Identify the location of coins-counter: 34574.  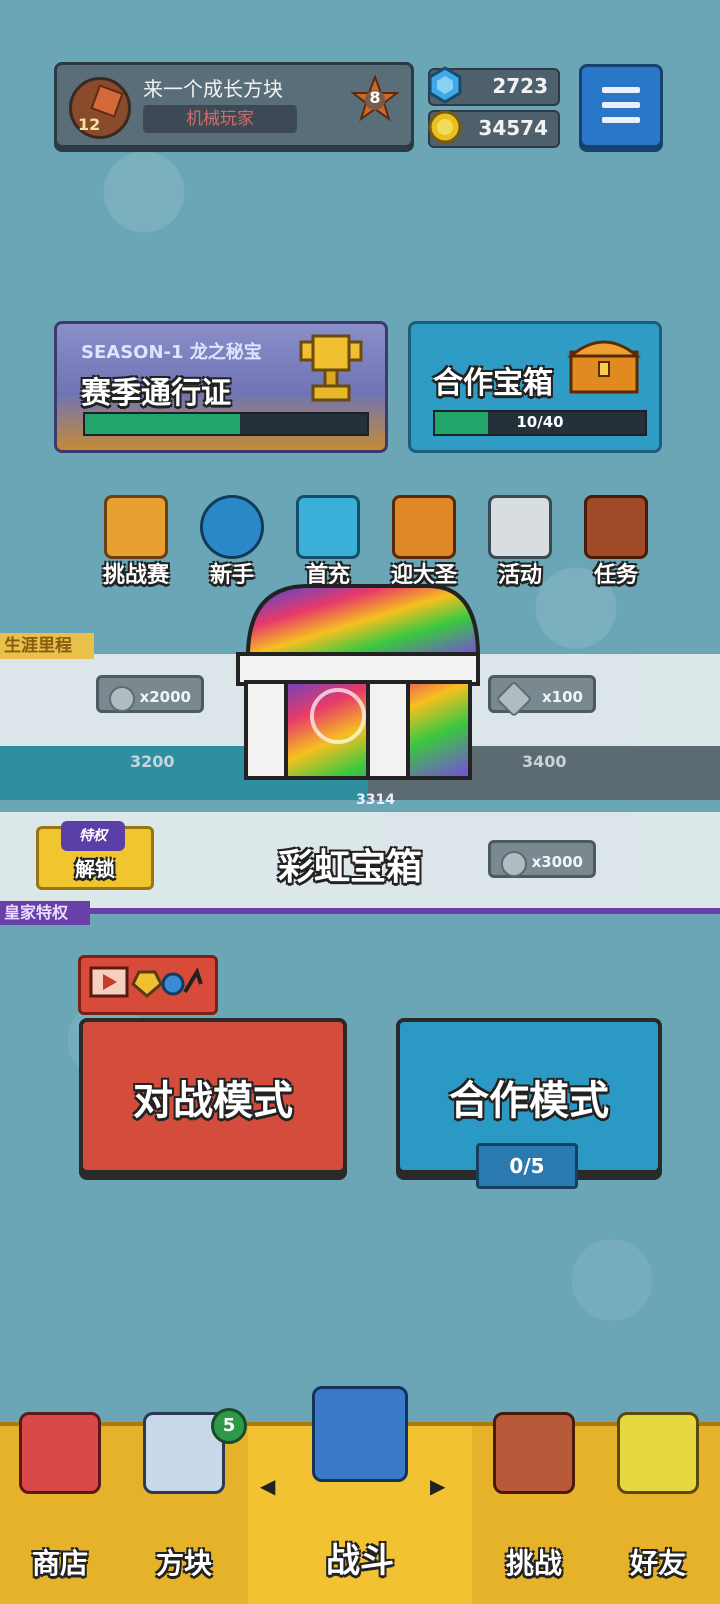
(494, 129).